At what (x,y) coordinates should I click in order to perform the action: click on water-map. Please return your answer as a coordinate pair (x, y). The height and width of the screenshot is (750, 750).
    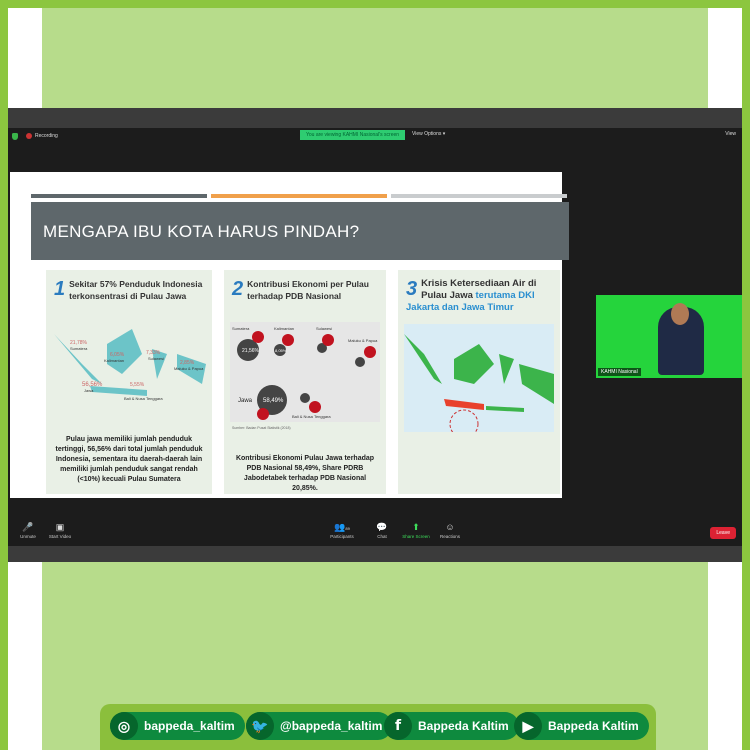
    Looking at the image, I should click on (479, 381).